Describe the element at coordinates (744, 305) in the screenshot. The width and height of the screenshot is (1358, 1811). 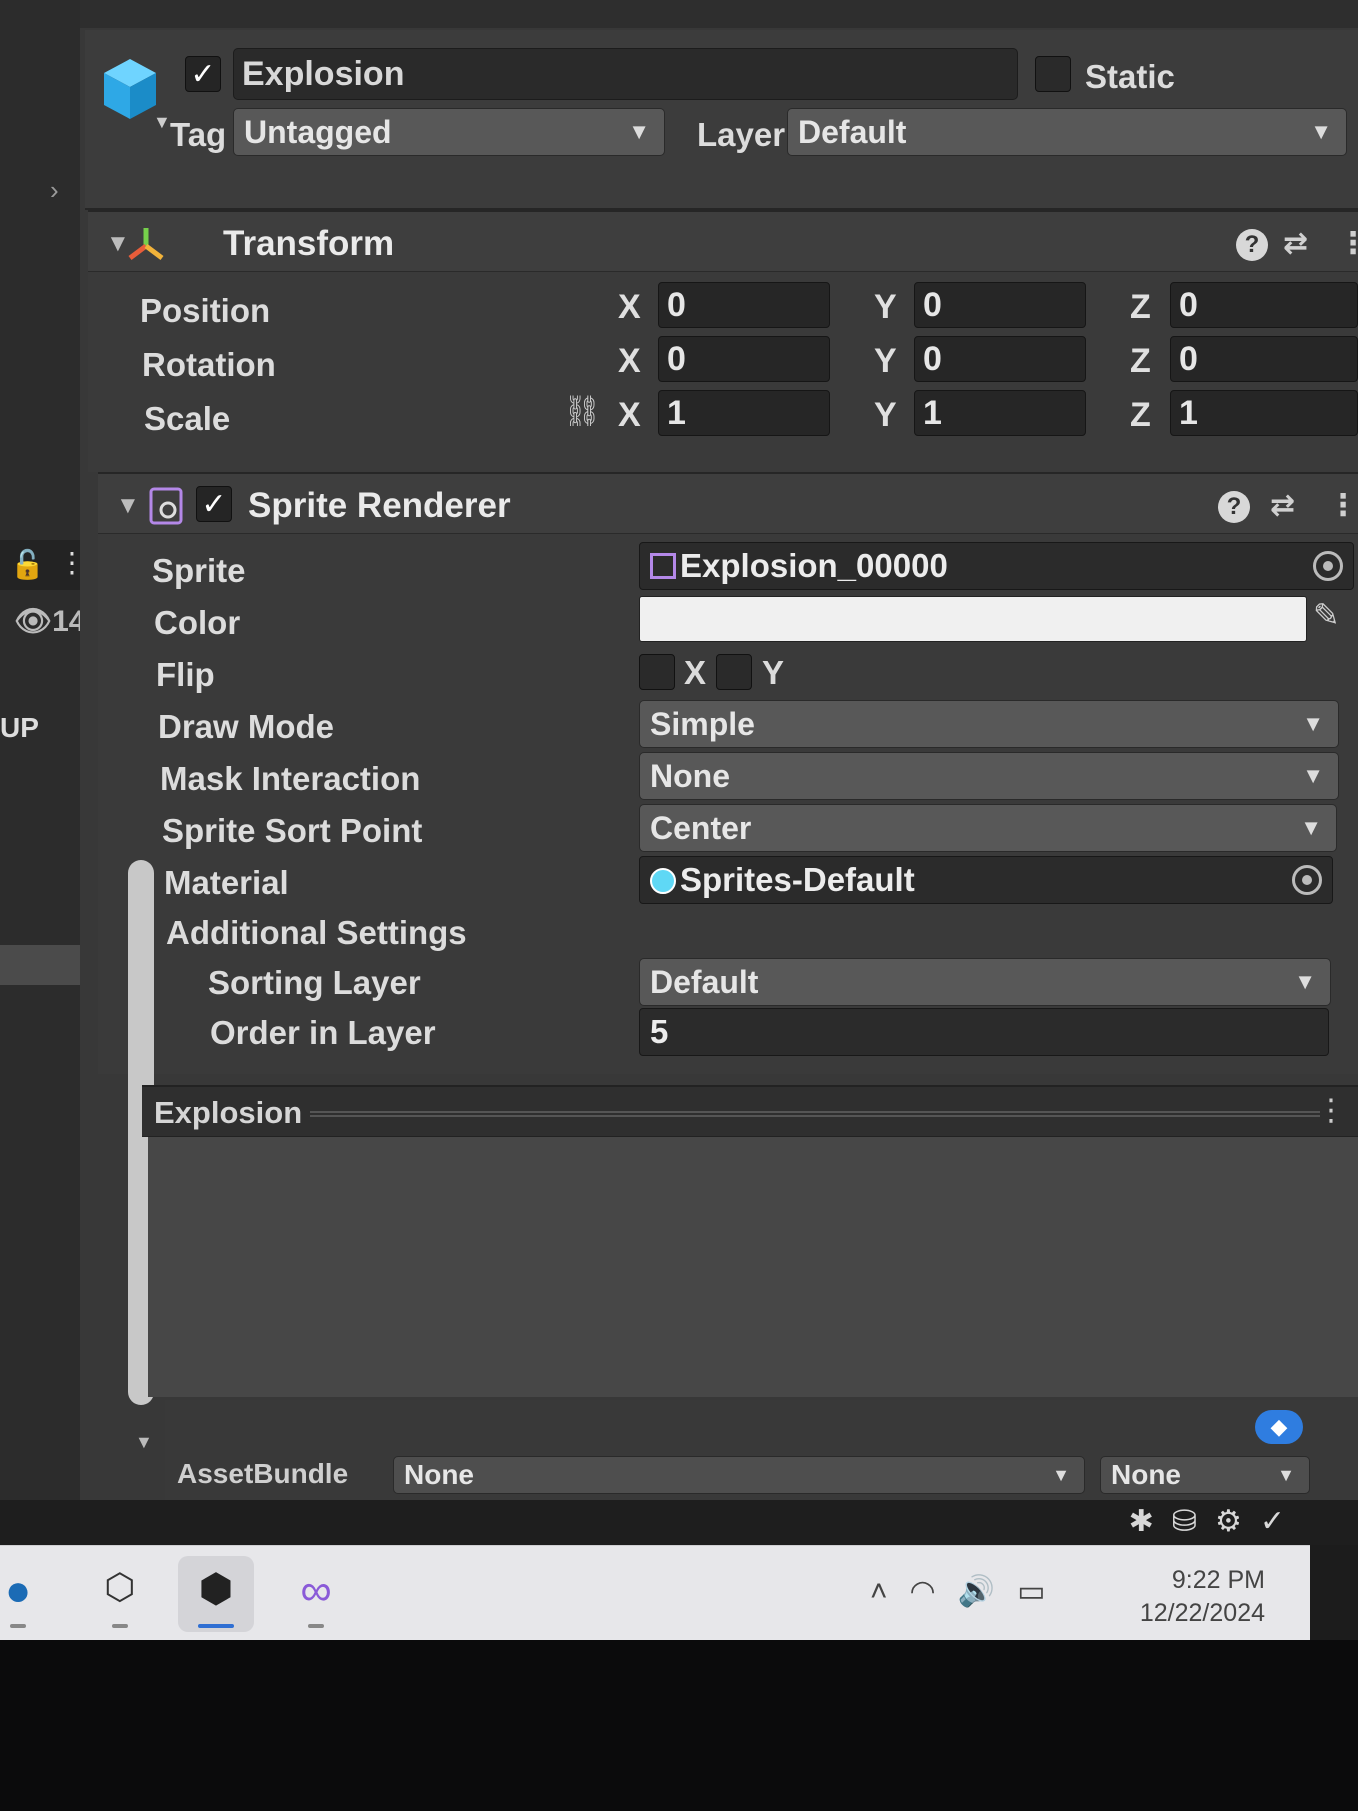
I see `position-x-input: 0` at that location.